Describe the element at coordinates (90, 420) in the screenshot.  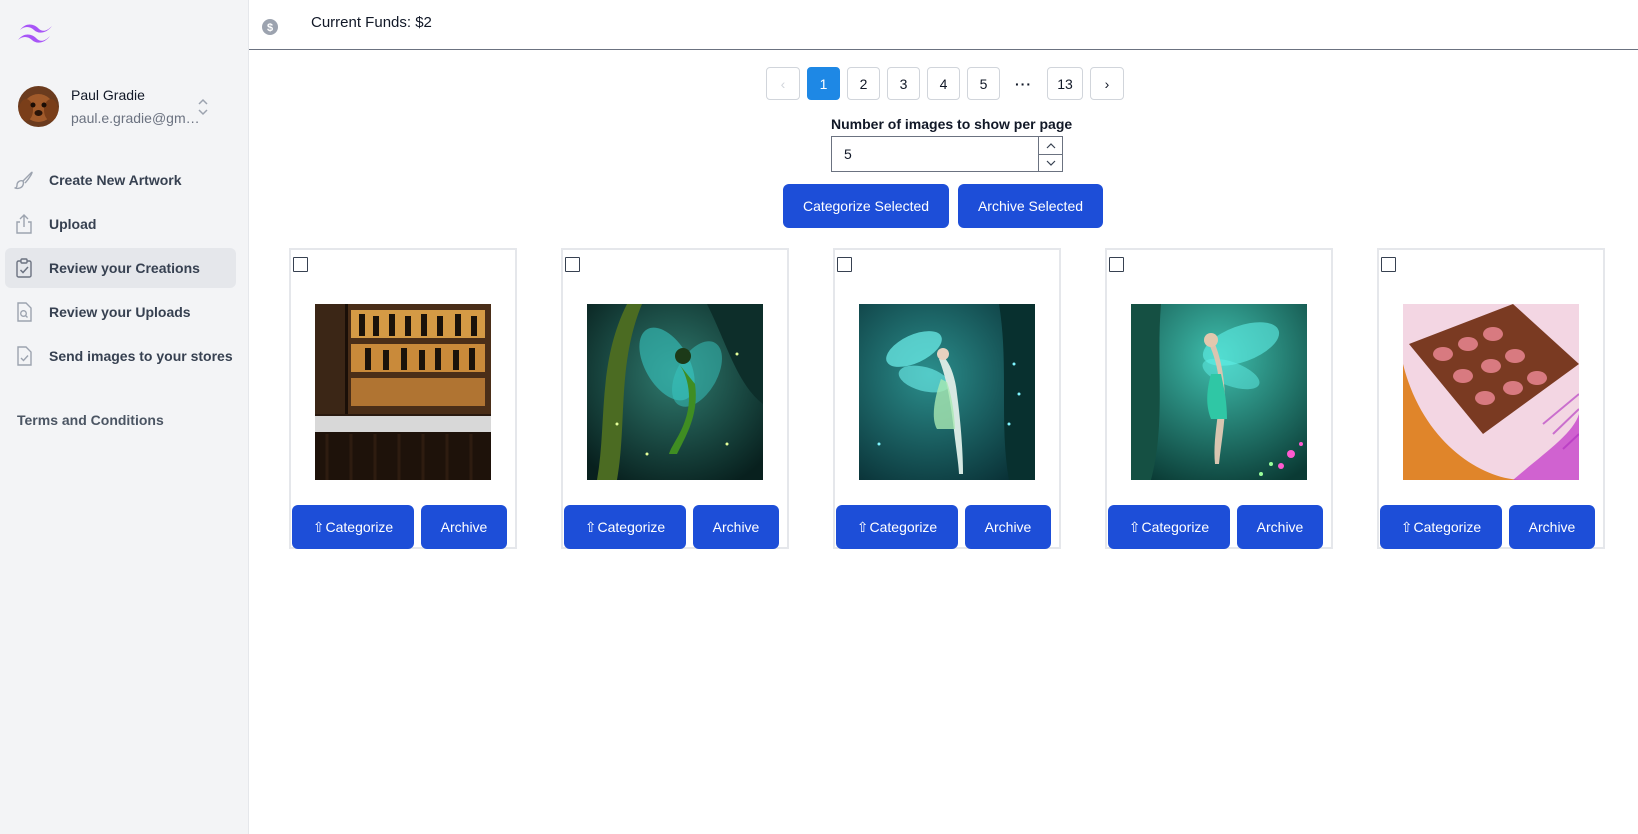
I see `terms-link: Terms and Conditions` at that location.